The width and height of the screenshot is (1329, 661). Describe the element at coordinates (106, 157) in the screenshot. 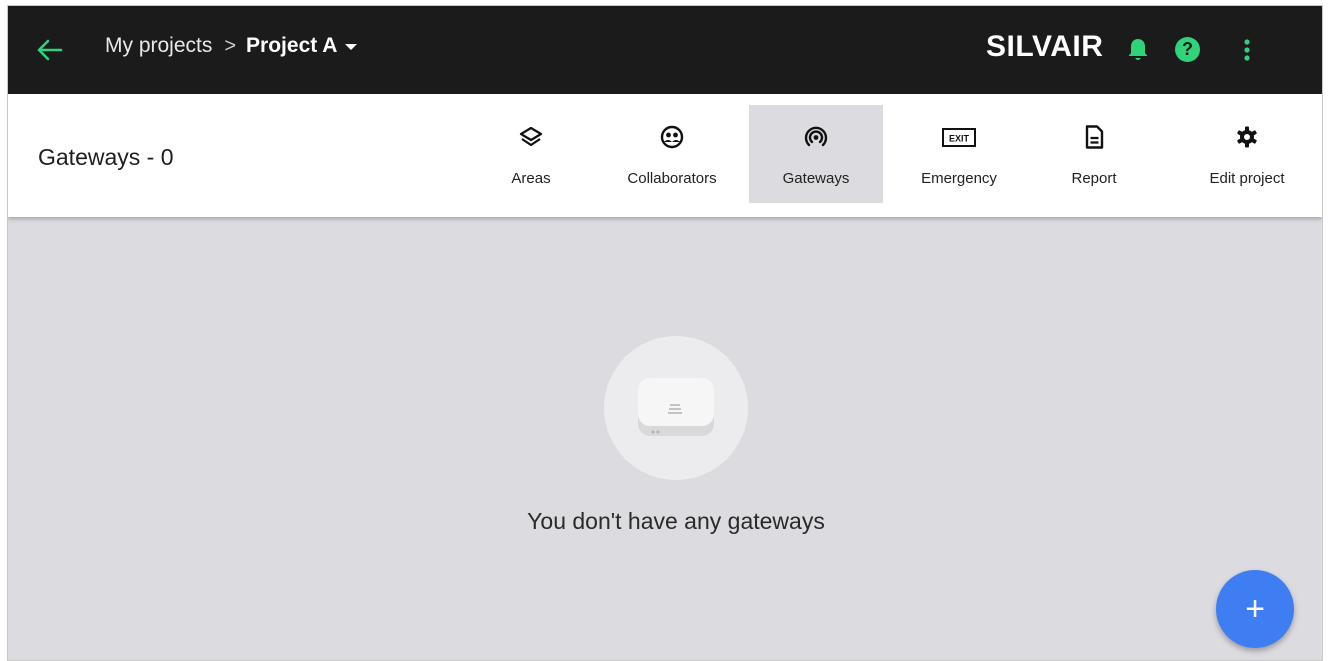

I see `page-title: Gateways - 0` at that location.